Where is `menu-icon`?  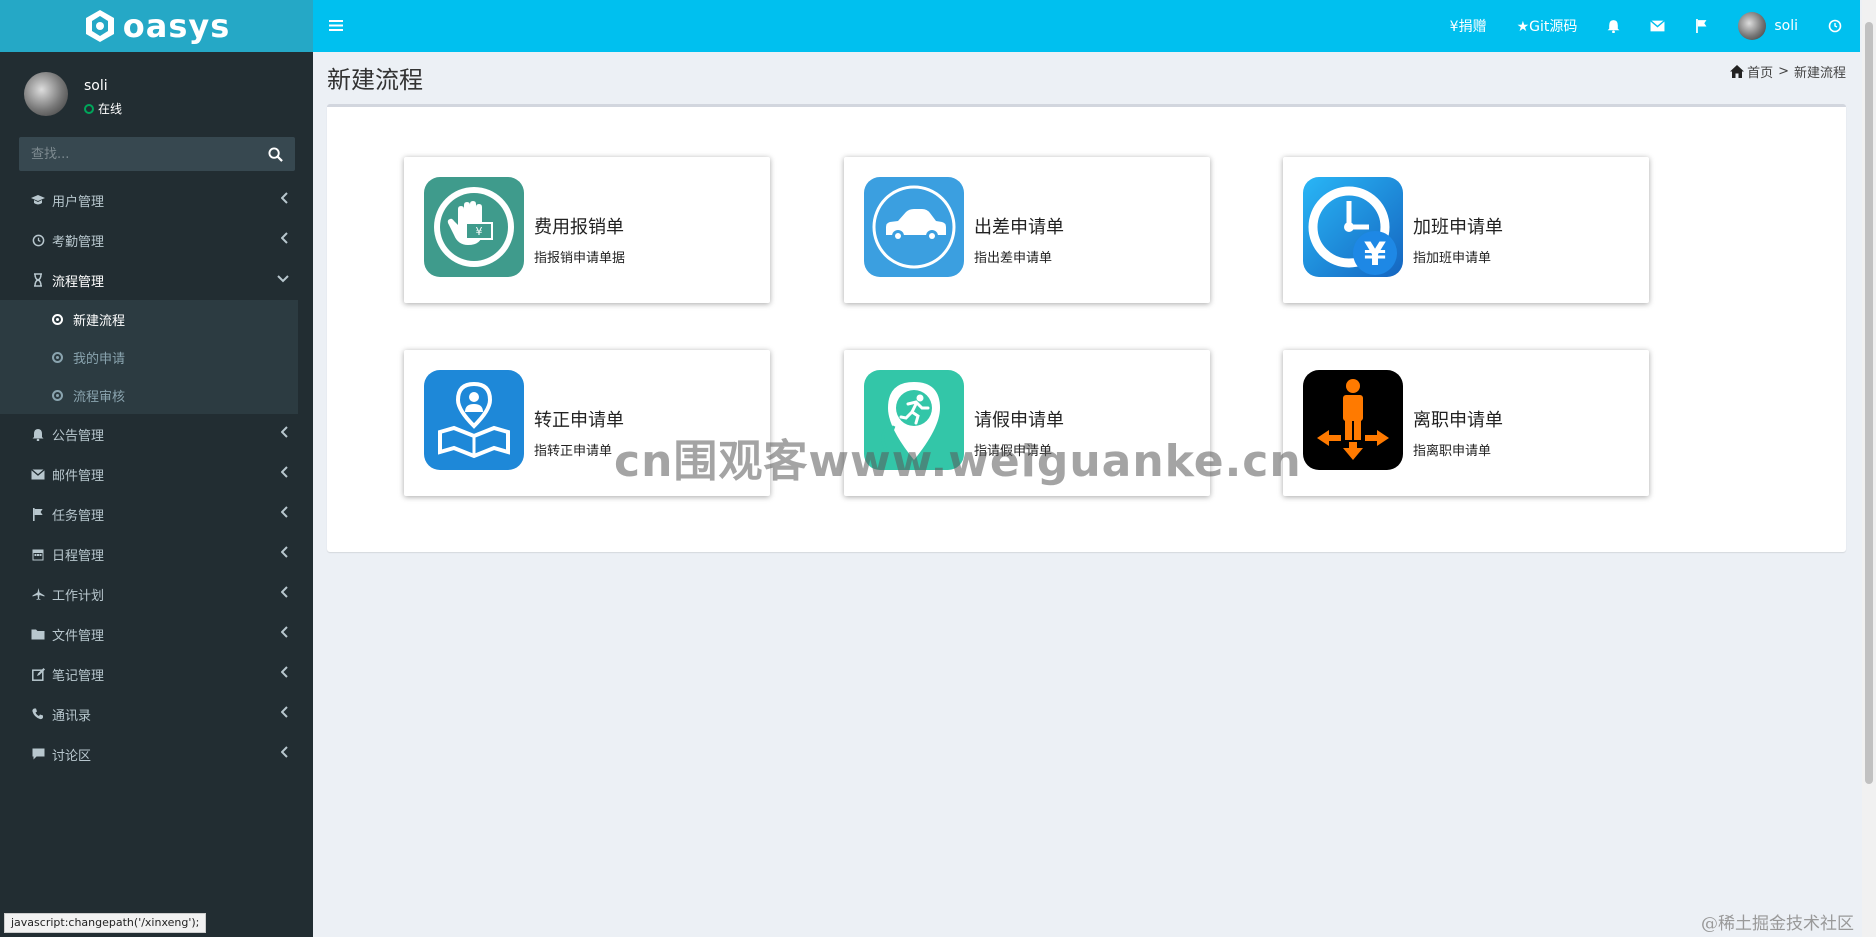
menu-icon is located at coordinates (336, 25).